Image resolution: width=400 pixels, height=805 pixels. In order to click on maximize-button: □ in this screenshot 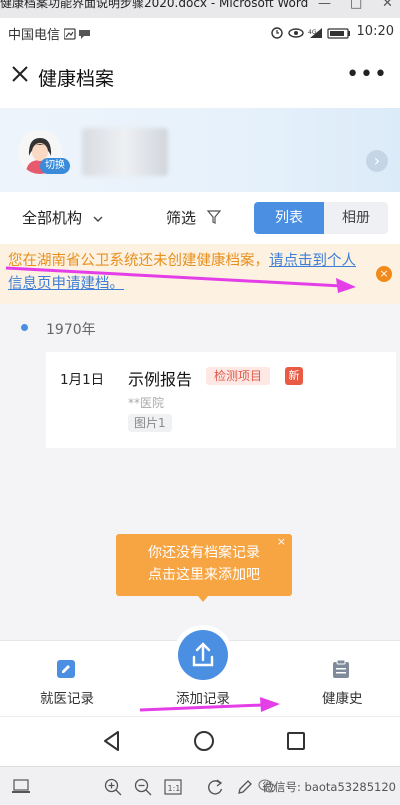, I will do `click(356, 5)`.